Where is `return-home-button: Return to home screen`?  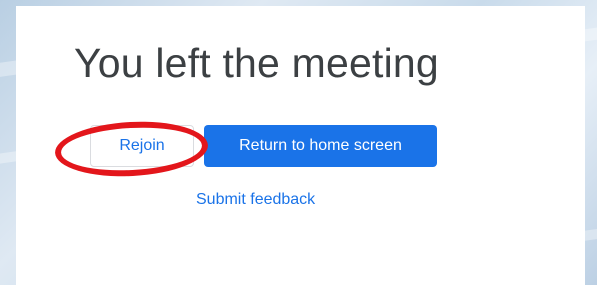 return-home-button: Return to home screen is located at coordinates (320, 146).